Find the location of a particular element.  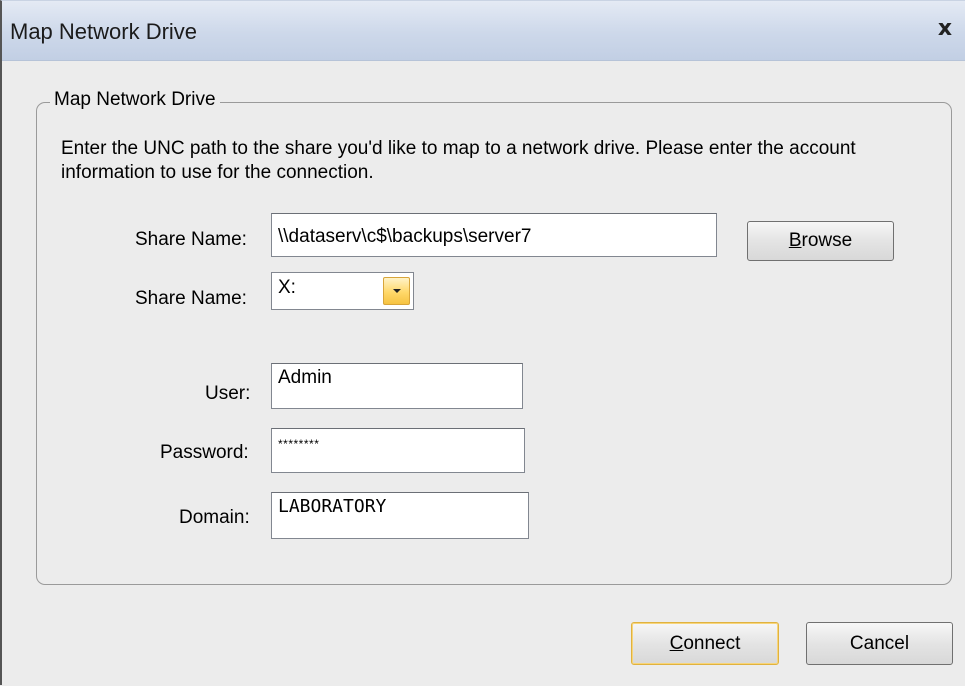

chevron-down-icon is located at coordinates (396, 291).